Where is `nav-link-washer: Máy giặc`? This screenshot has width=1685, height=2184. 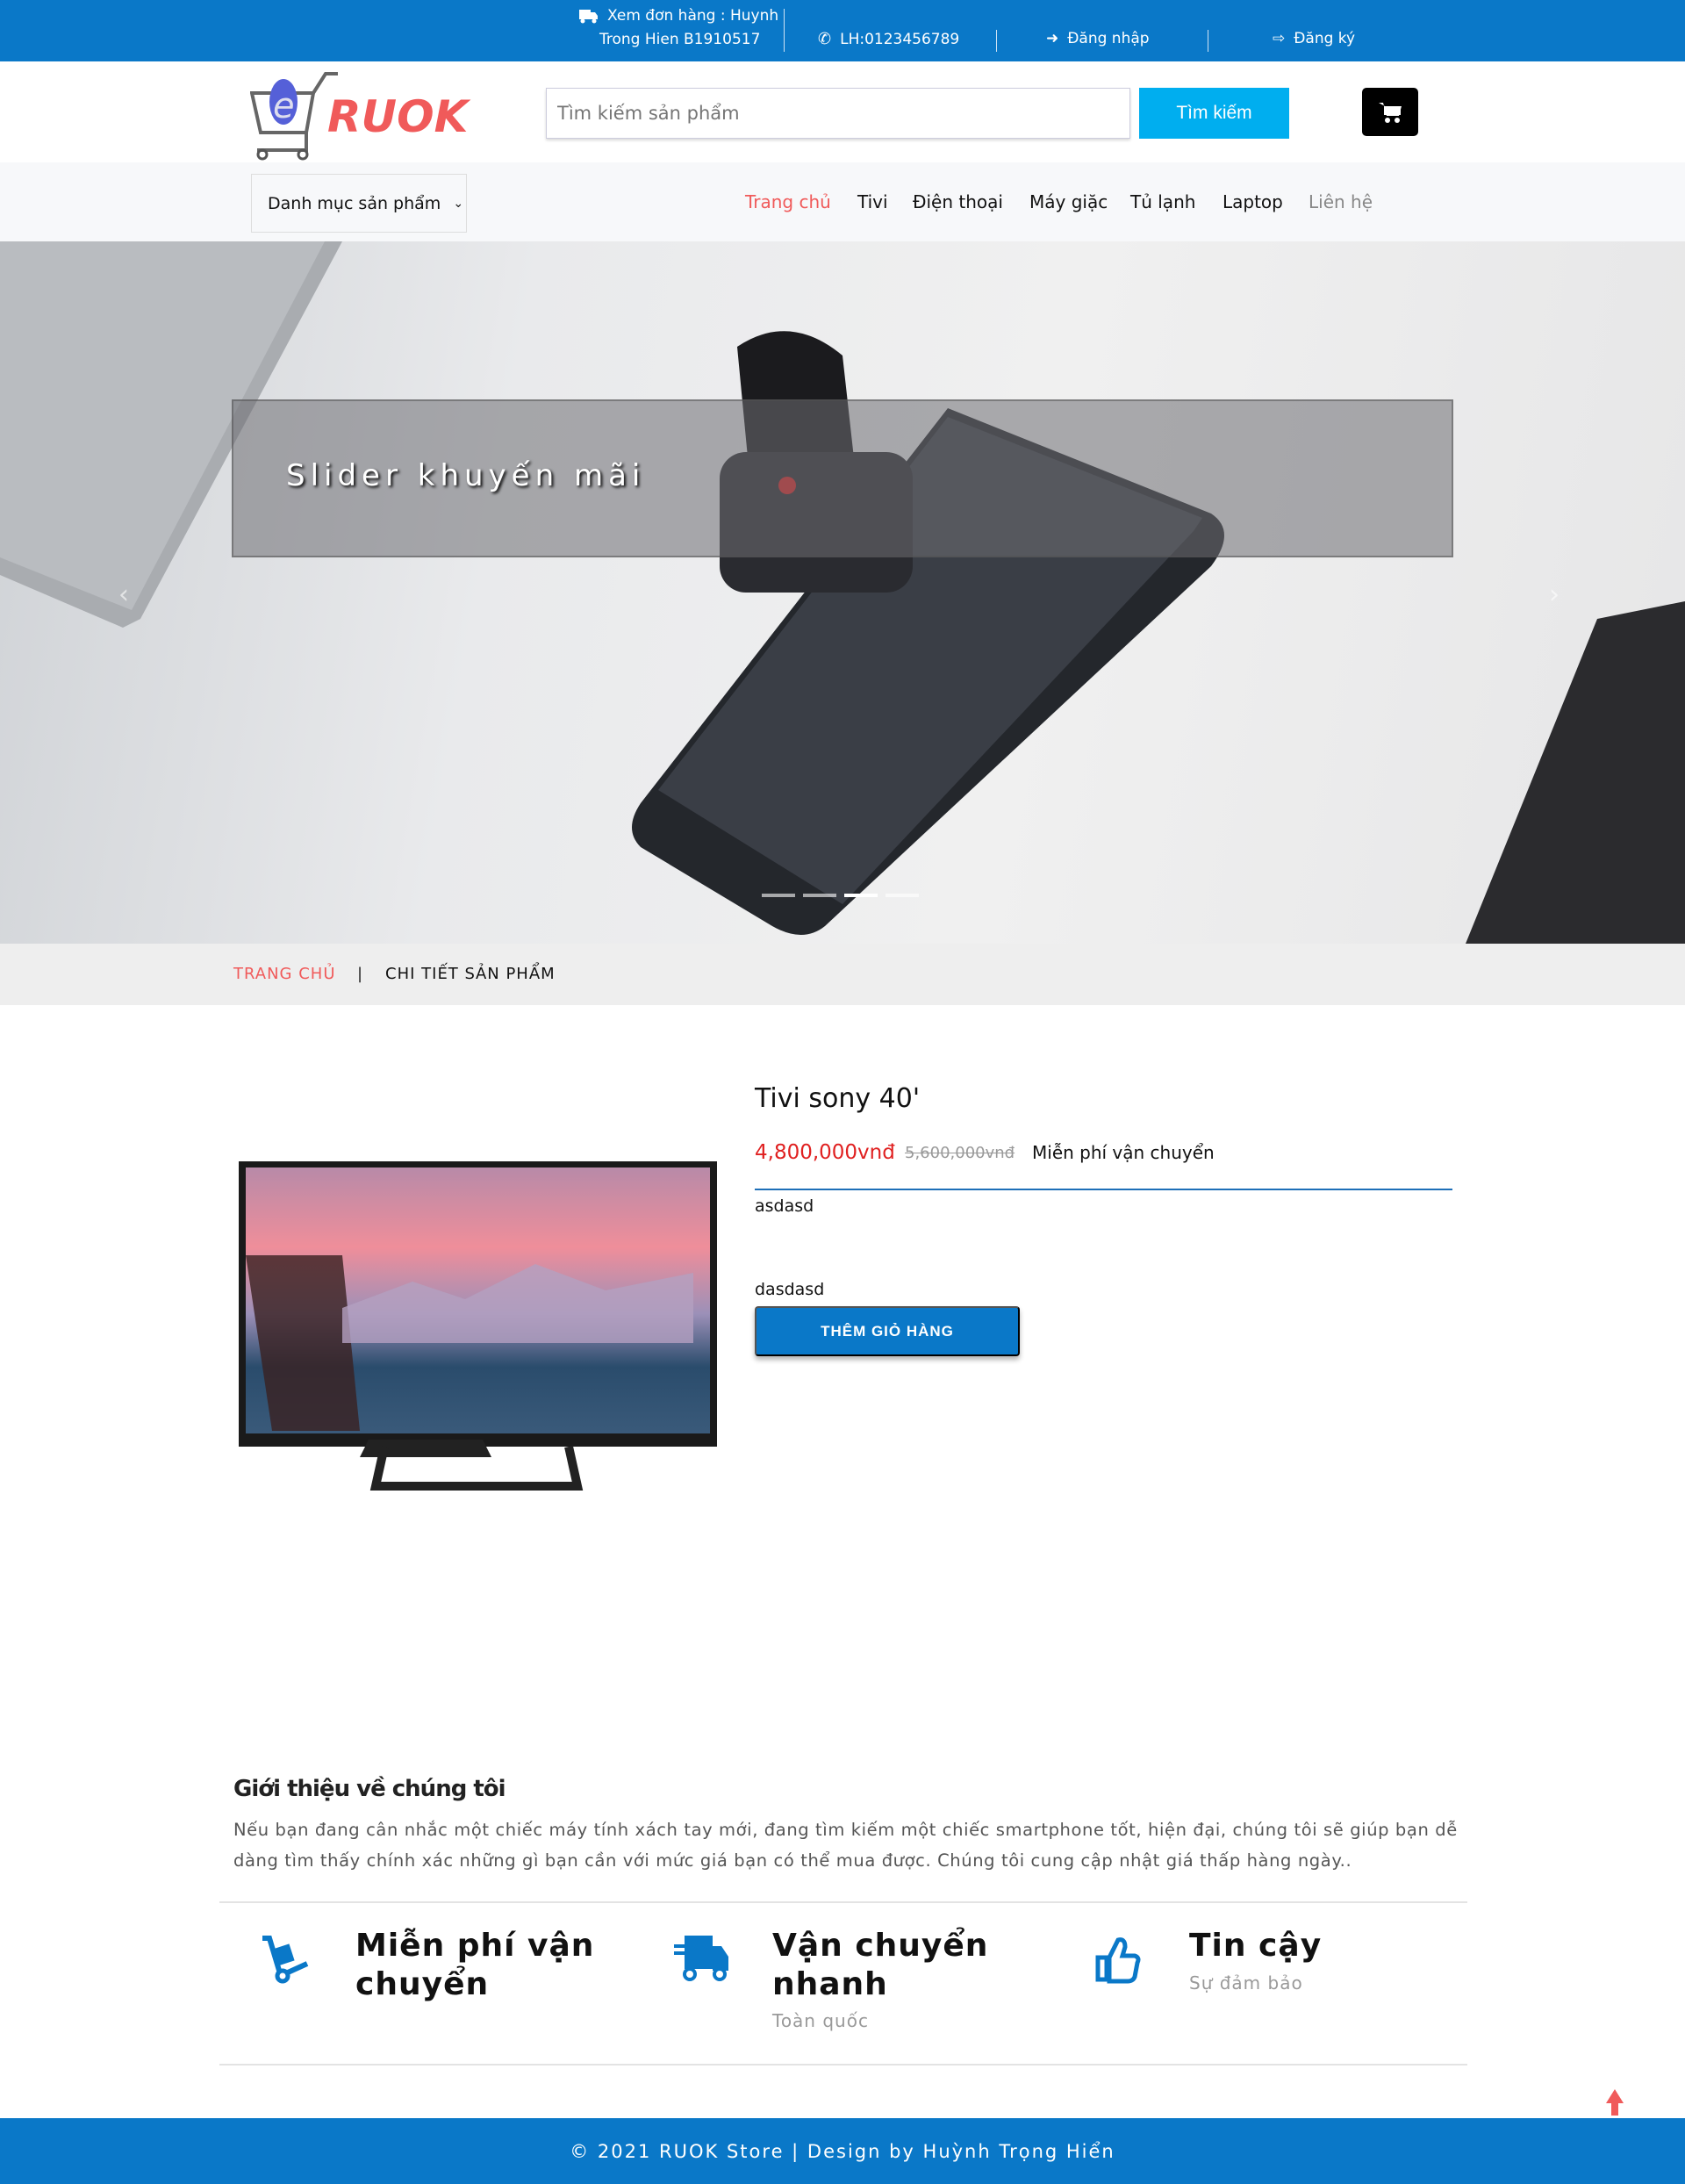
nav-link-washer: Máy giặc is located at coordinates (1068, 201).